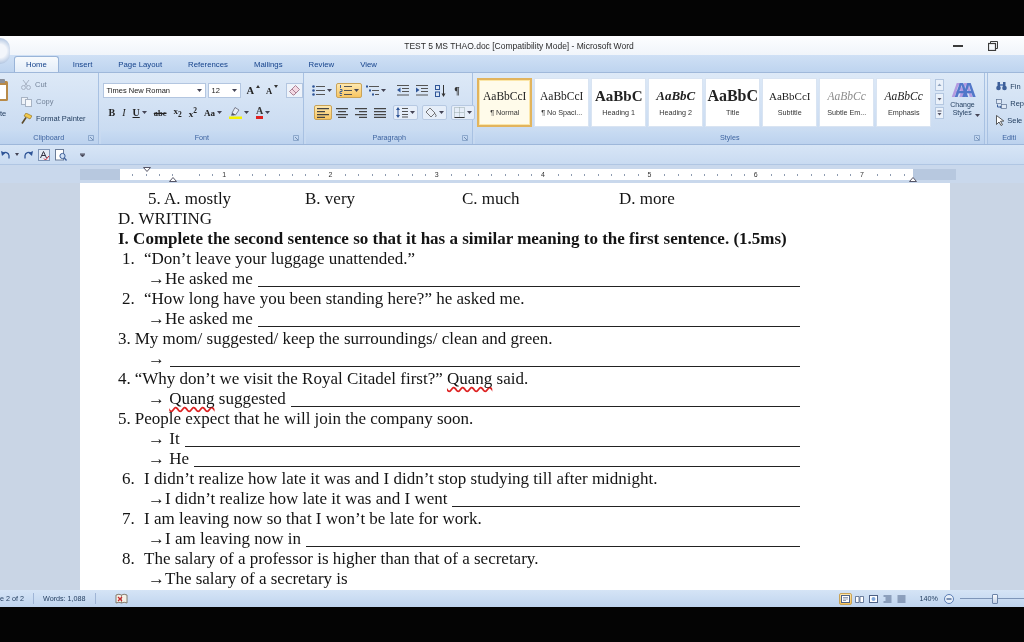  Describe the element at coordinates (280, 259) in the screenshot. I see `sentence-text: “Don’t leave your luggage unattended.”` at that location.